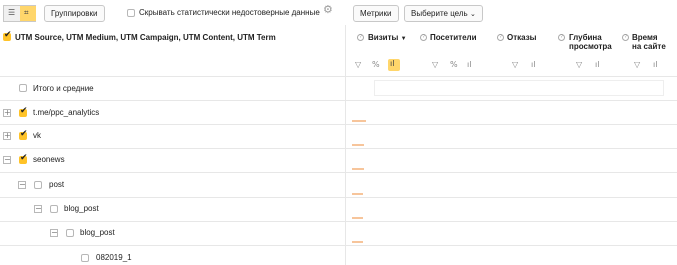  I want to click on header-divider, so click(338, 76).